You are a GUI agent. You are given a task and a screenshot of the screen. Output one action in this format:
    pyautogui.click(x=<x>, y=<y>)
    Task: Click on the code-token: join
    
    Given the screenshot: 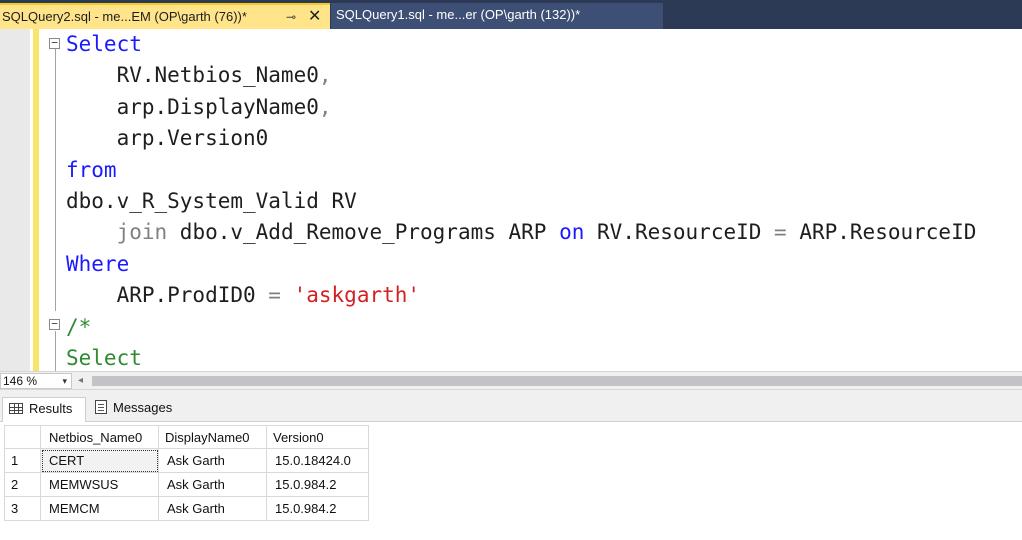 What is the action you would take?
    pyautogui.click(x=117, y=232)
    